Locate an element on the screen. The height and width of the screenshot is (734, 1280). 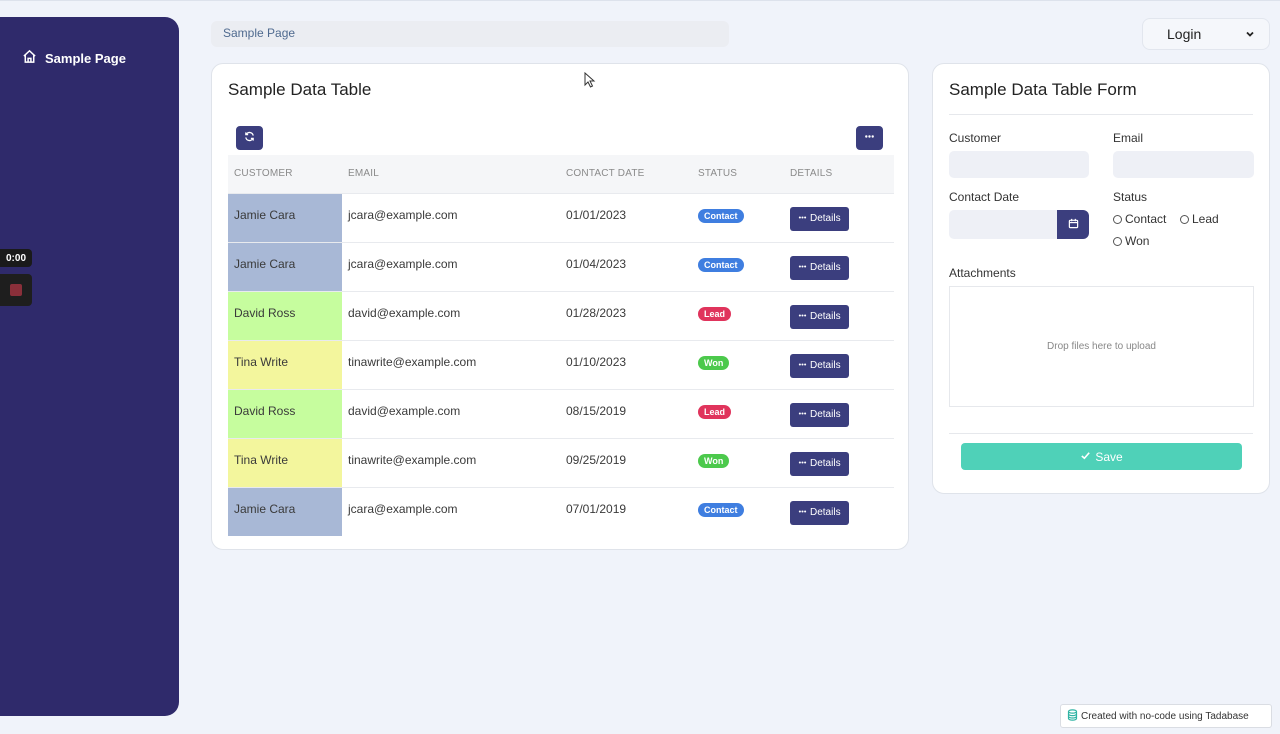
status-option-label: Lead is located at coordinates (1205, 219).